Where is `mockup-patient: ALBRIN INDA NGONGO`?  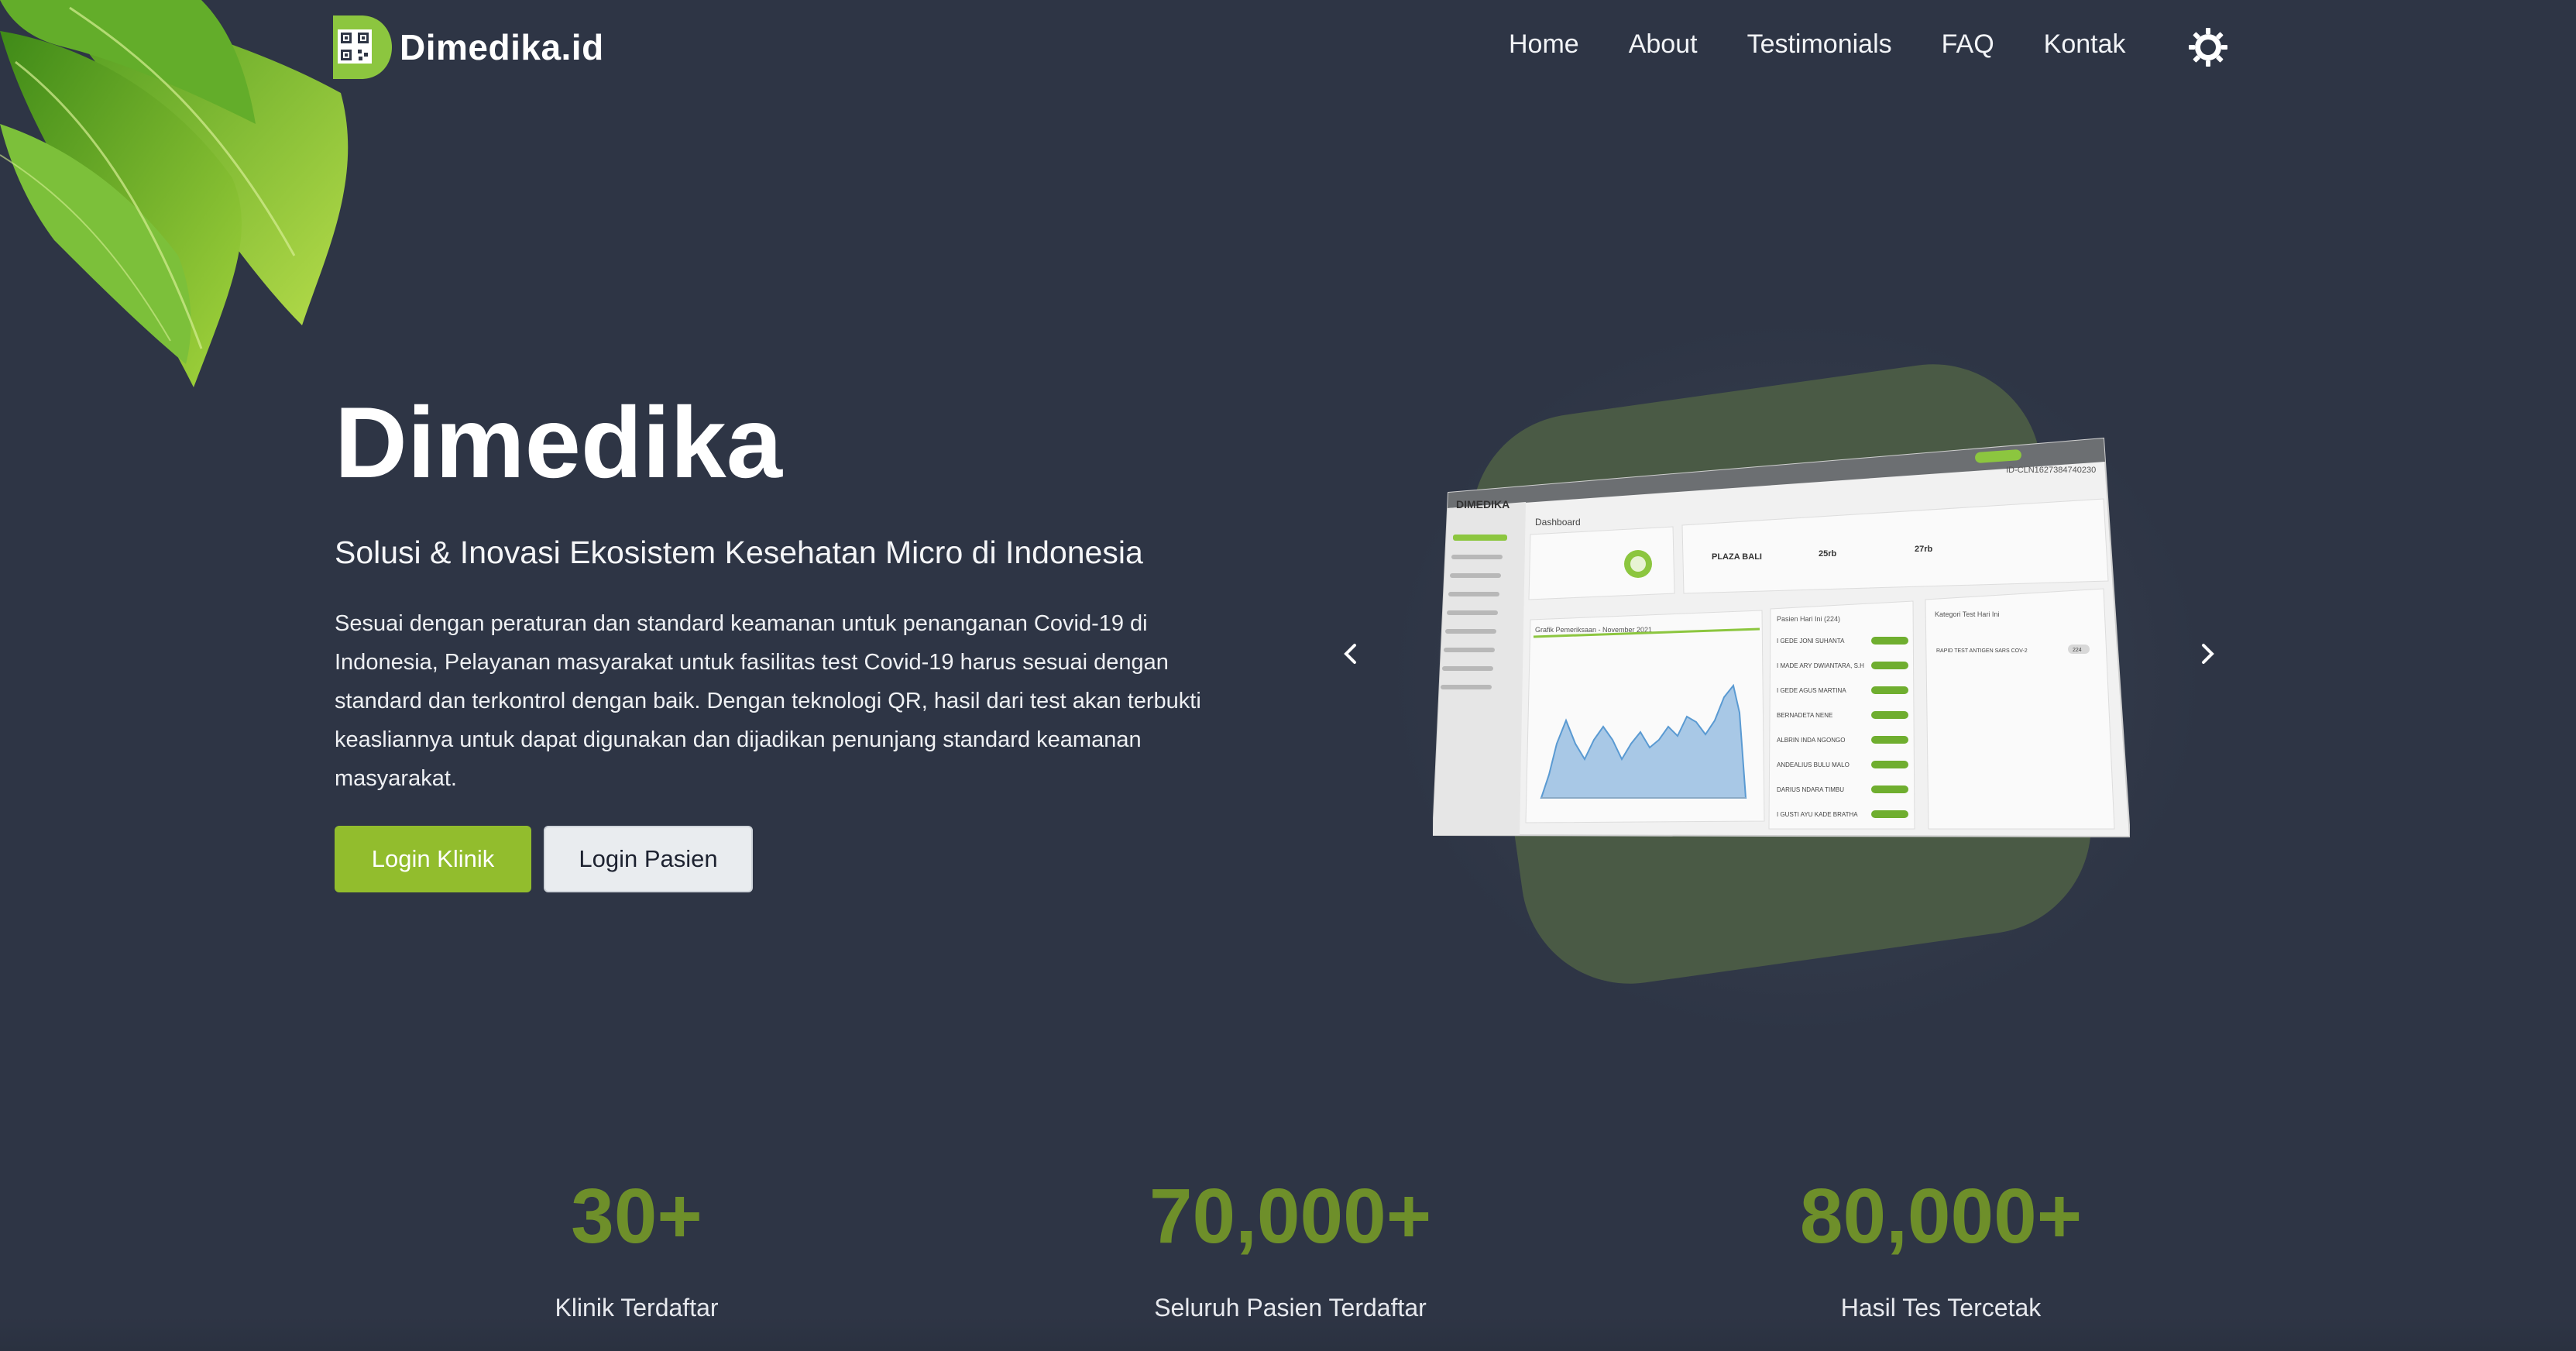 mockup-patient: ALBRIN INDA NGONGO is located at coordinates (1811, 740).